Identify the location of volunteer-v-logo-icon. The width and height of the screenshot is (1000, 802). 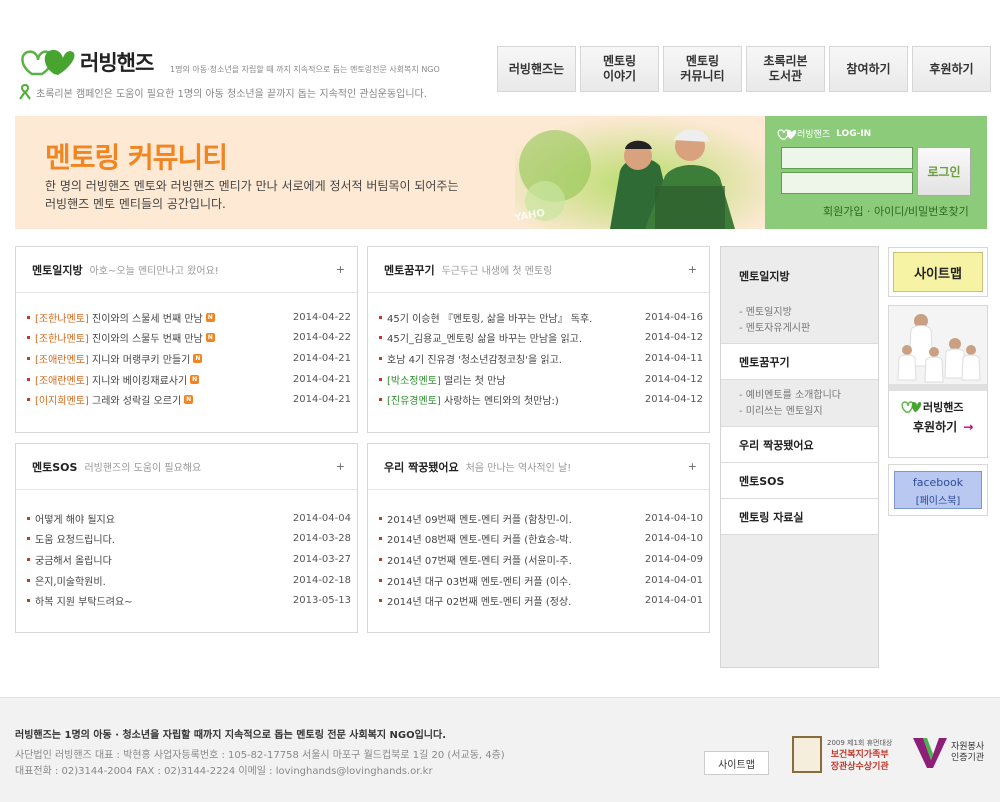
(930, 753).